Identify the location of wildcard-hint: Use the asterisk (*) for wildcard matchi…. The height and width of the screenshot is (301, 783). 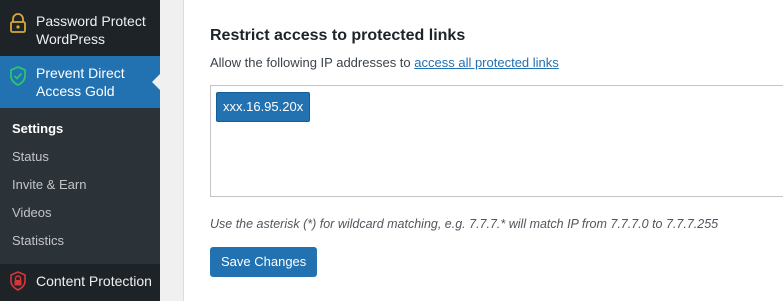
(464, 224).